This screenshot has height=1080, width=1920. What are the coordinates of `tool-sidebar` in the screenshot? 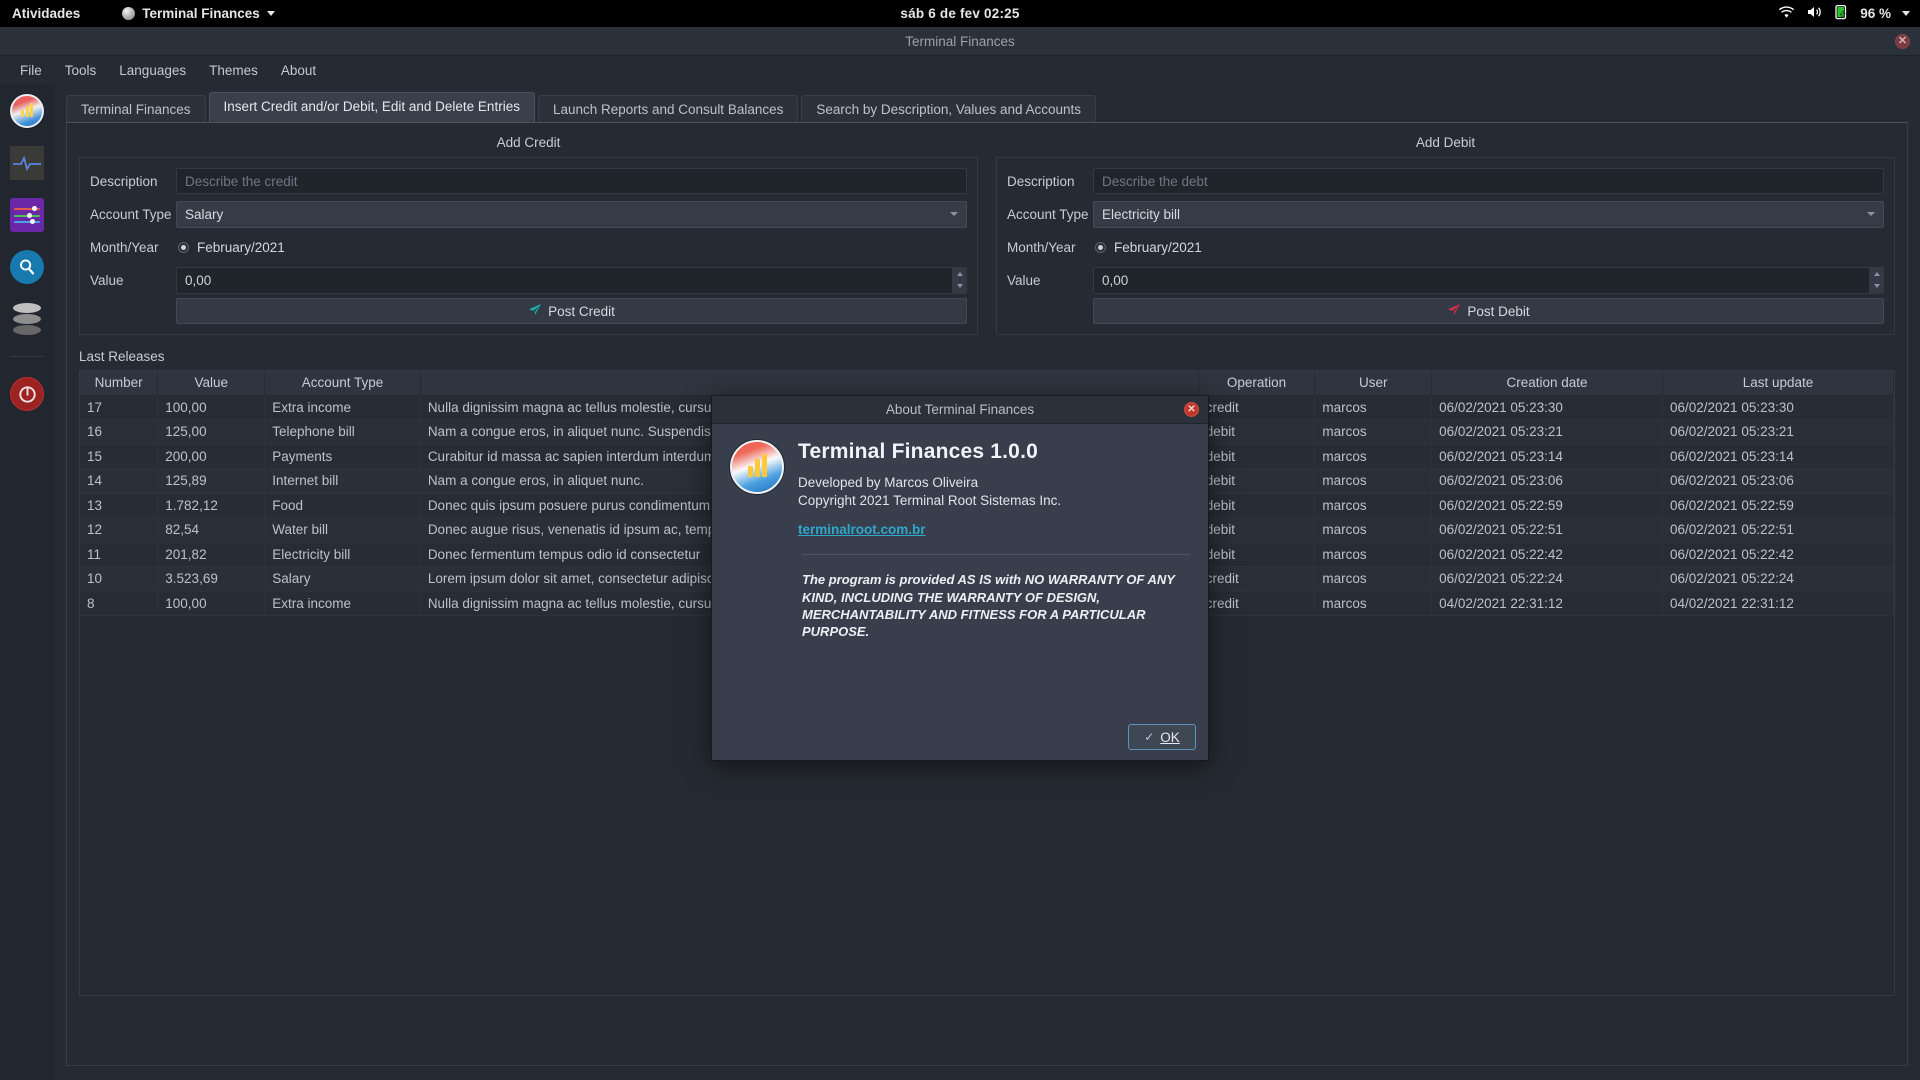 It's located at (27, 582).